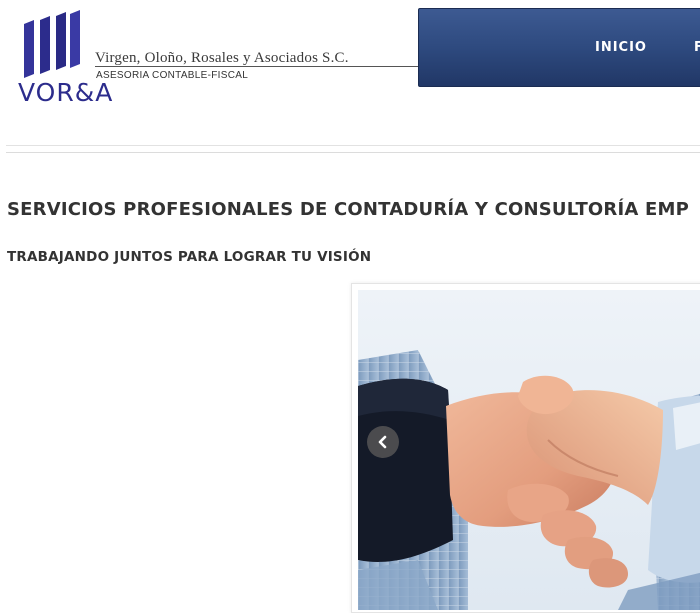 The height and width of the screenshot is (613, 700). Describe the element at coordinates (353, 152) in the screenshot. I see `header-divider-shadow` at that location.